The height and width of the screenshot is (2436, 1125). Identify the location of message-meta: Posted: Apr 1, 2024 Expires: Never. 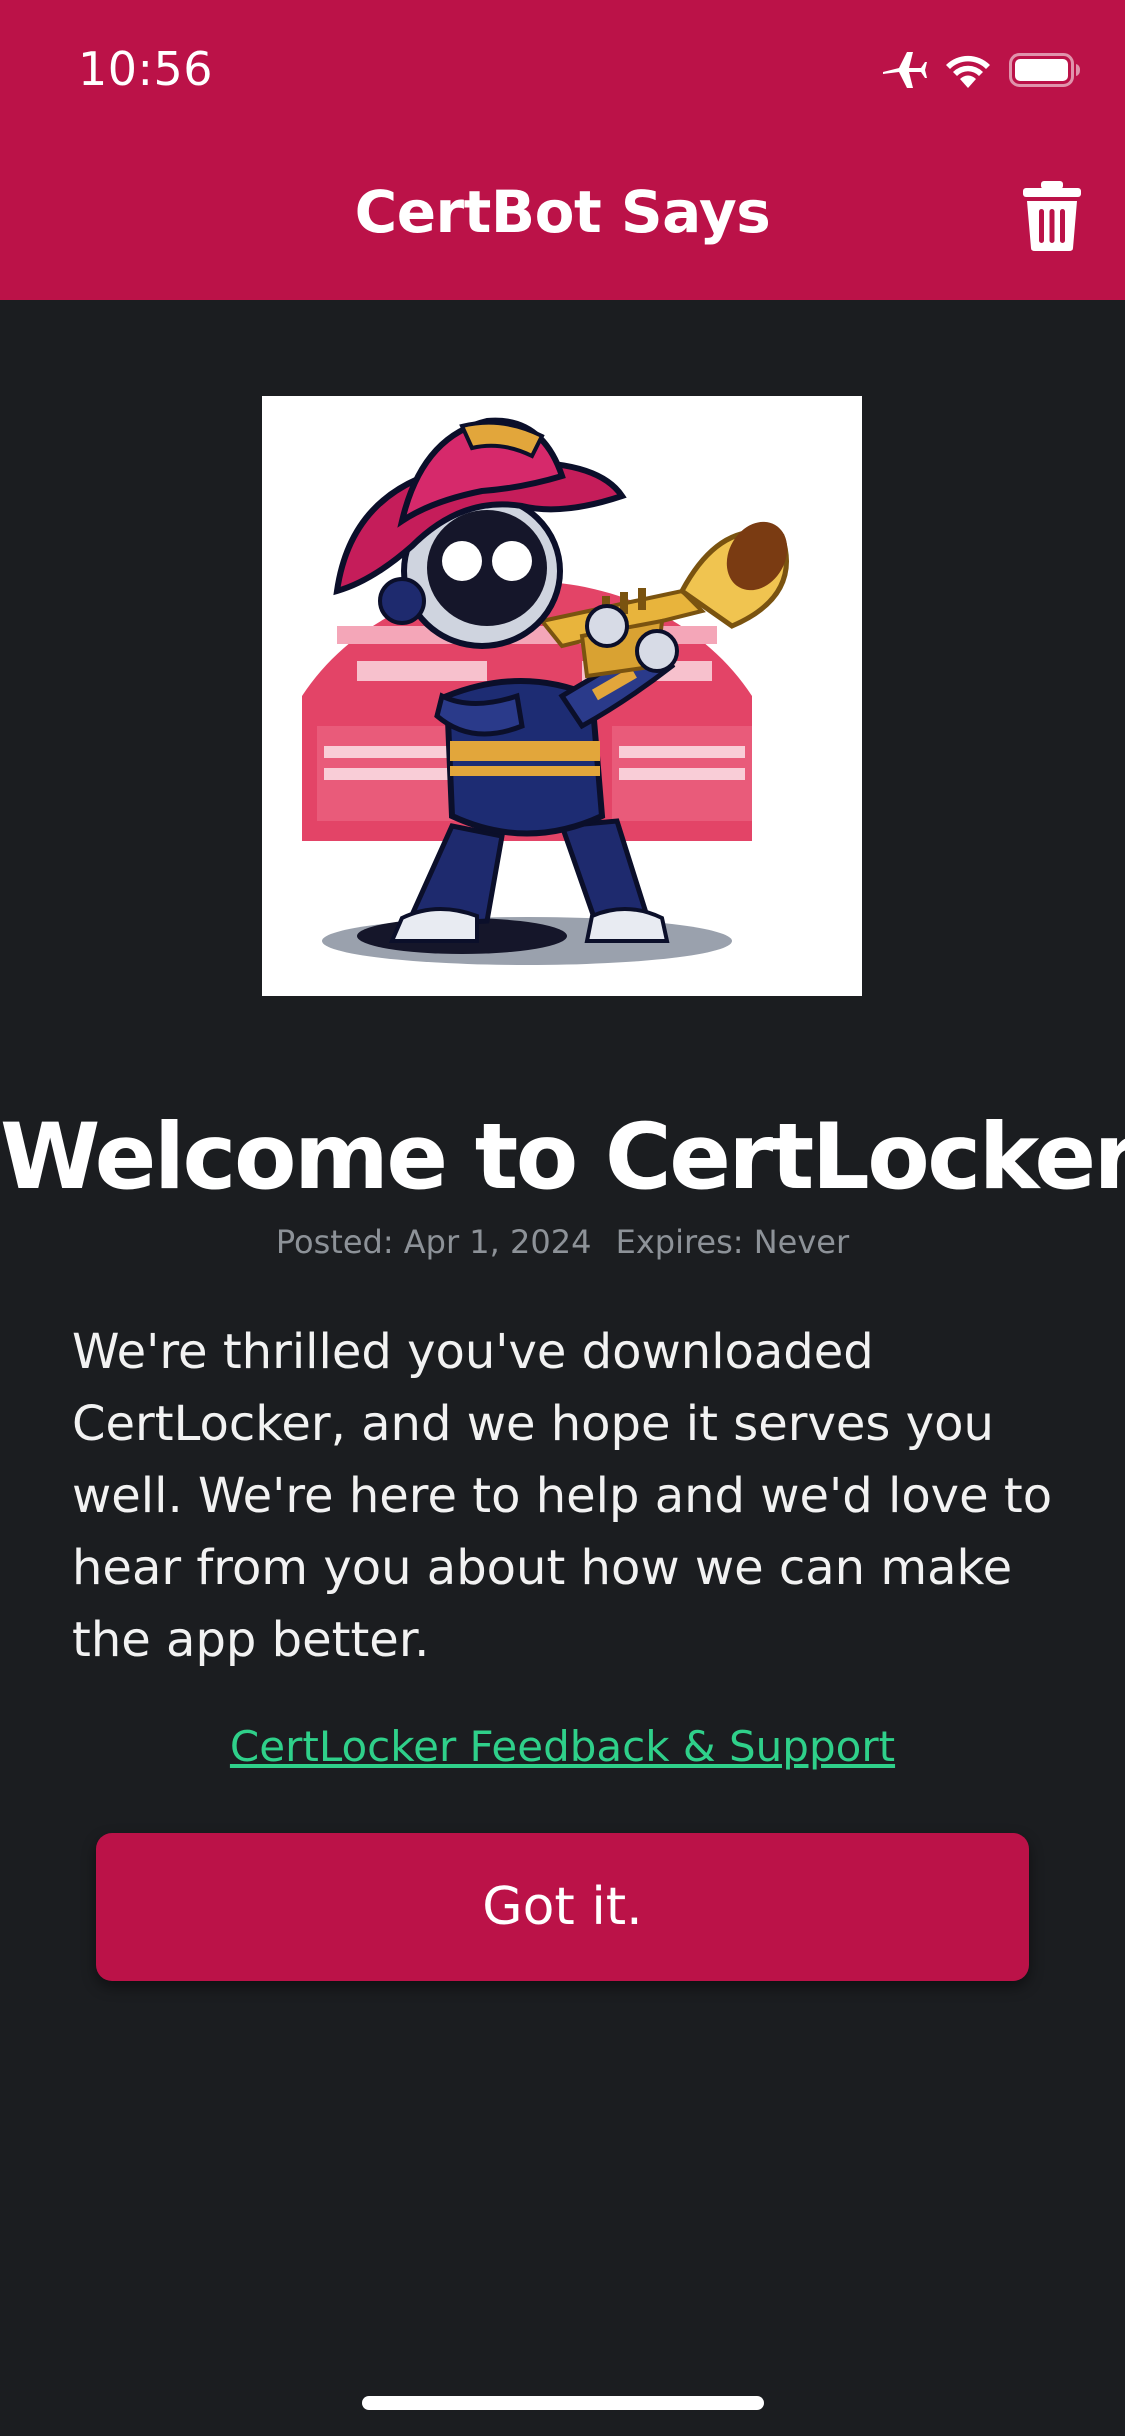
(562, 1242).